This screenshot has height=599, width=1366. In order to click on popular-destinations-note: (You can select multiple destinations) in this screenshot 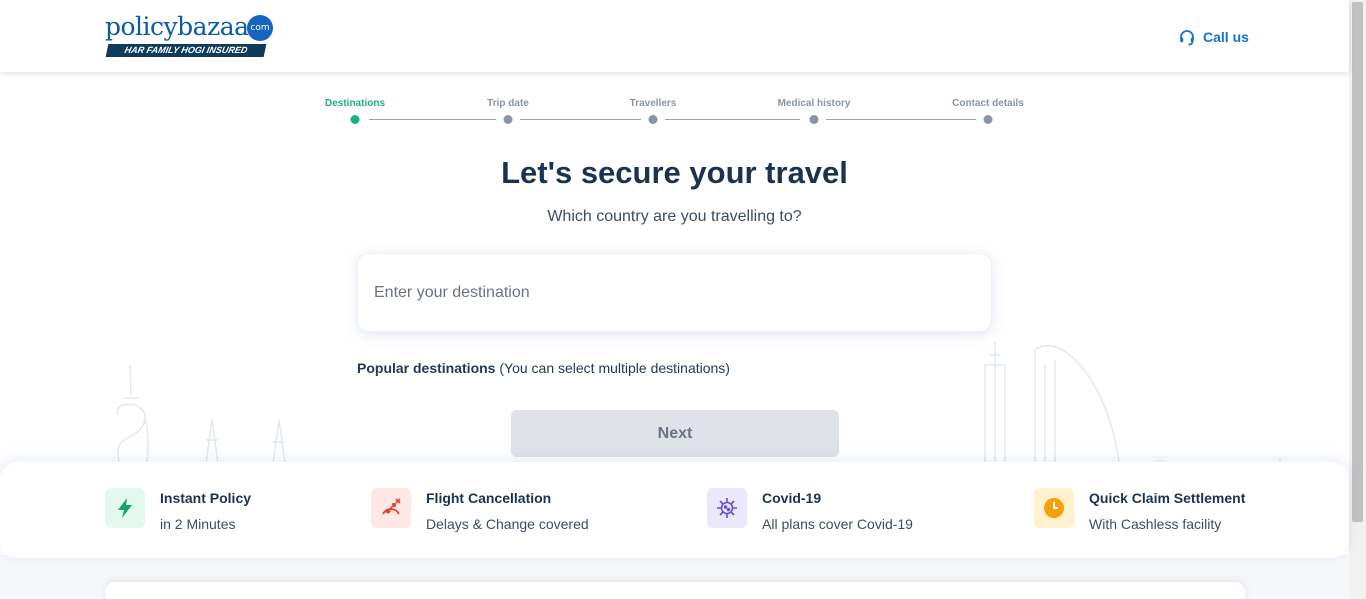, I will do `click(614, 368)`.